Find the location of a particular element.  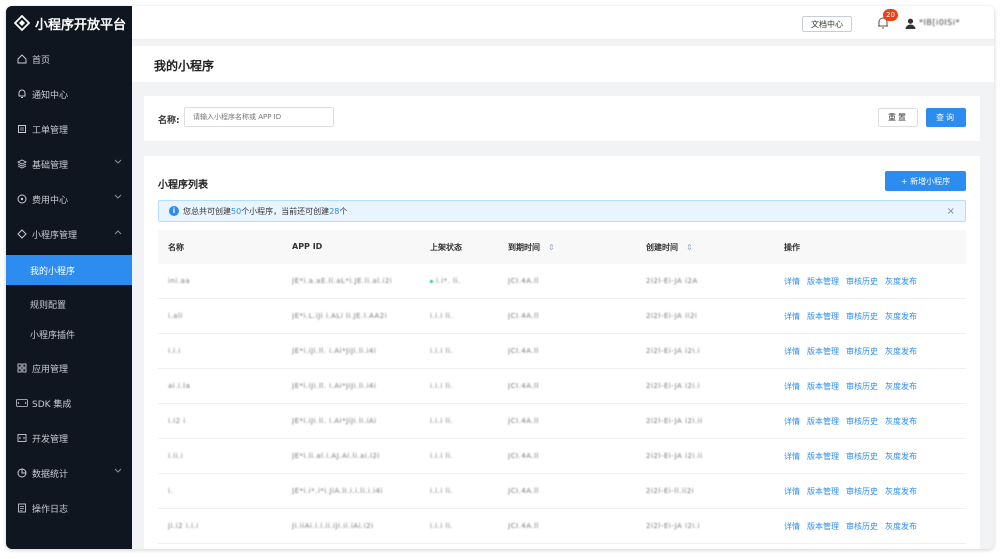

sidebar-item-plugins: 小程序插件 is located at coordinates (69, 334).